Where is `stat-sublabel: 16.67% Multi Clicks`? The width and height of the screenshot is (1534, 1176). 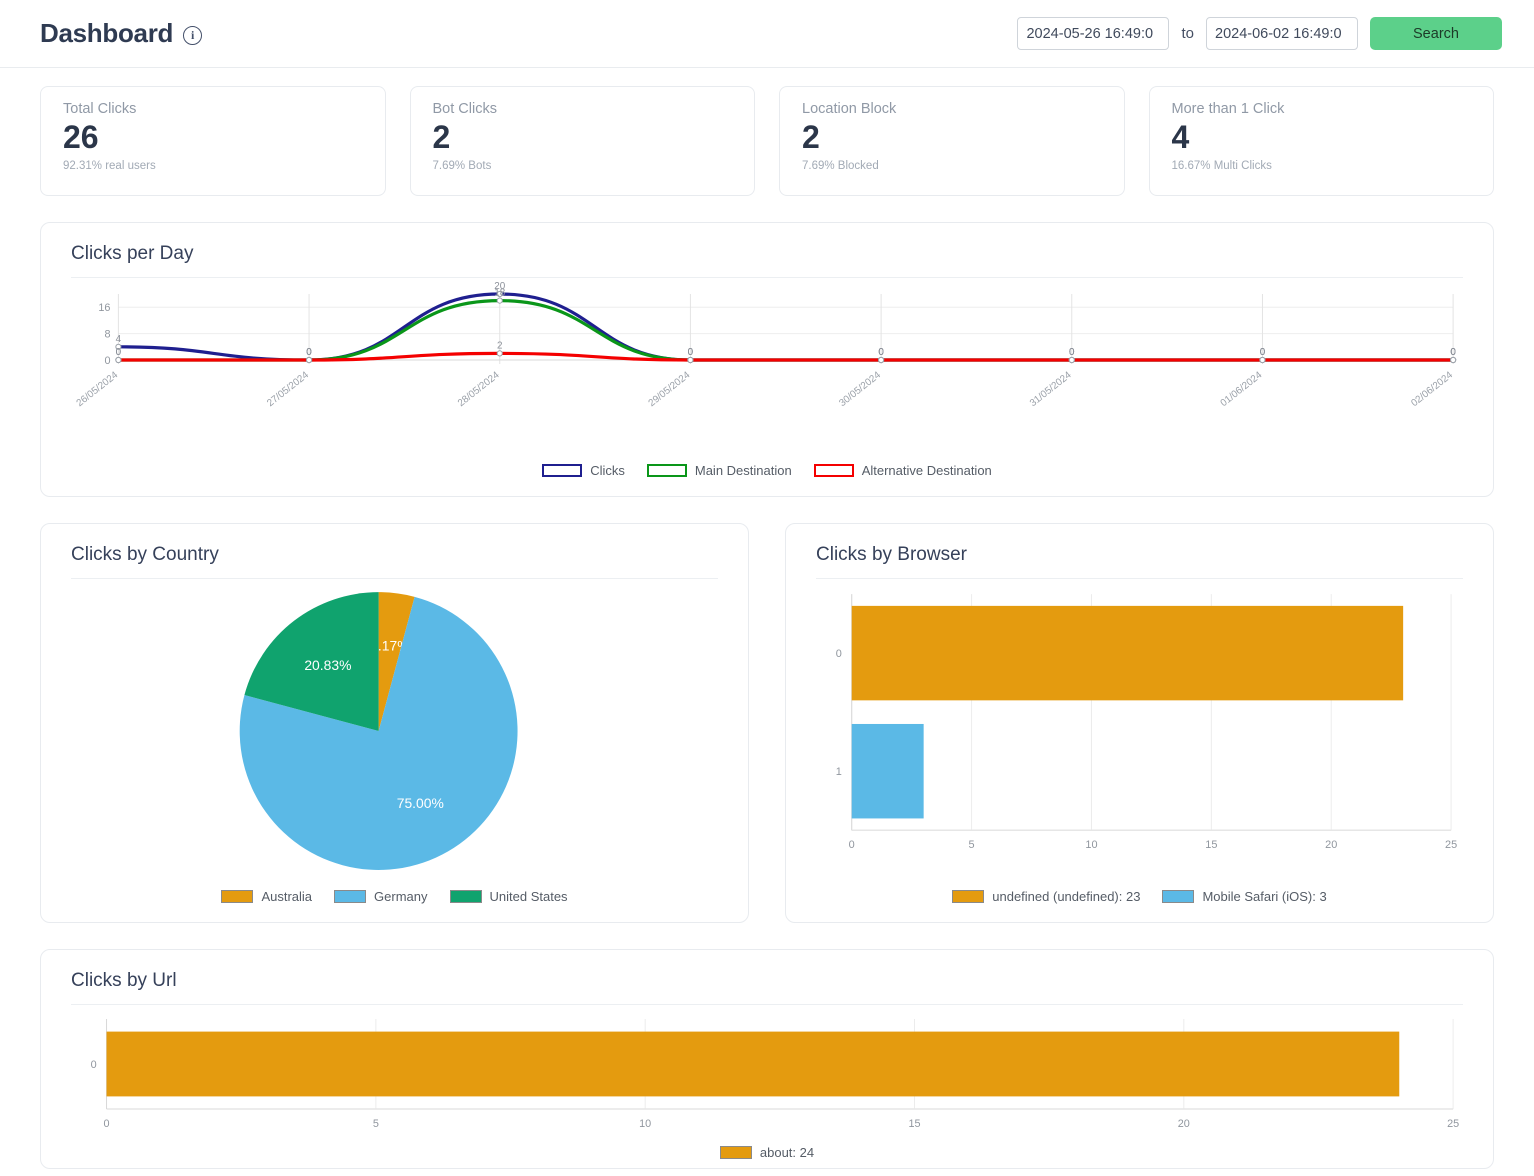 stat-sublabel: 16.67% Multi Clicks is located at coordinates (1221, 165).